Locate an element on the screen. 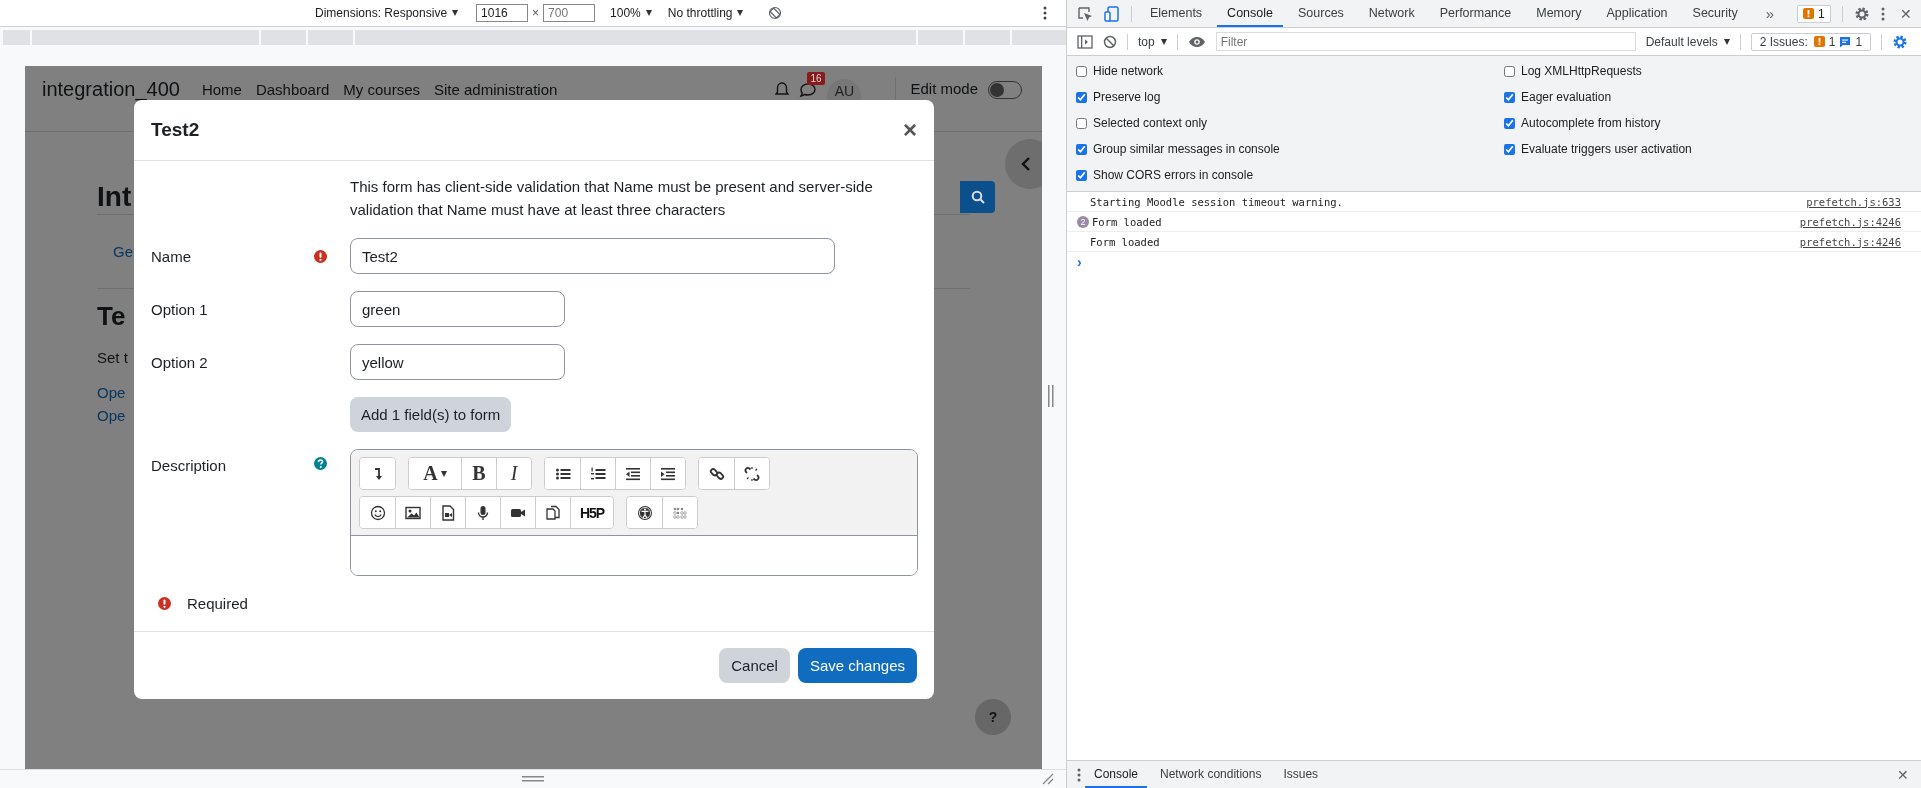 The image size is (1921, 788). throttling-dropdown: No throttling is located at coordinates (705, 13).